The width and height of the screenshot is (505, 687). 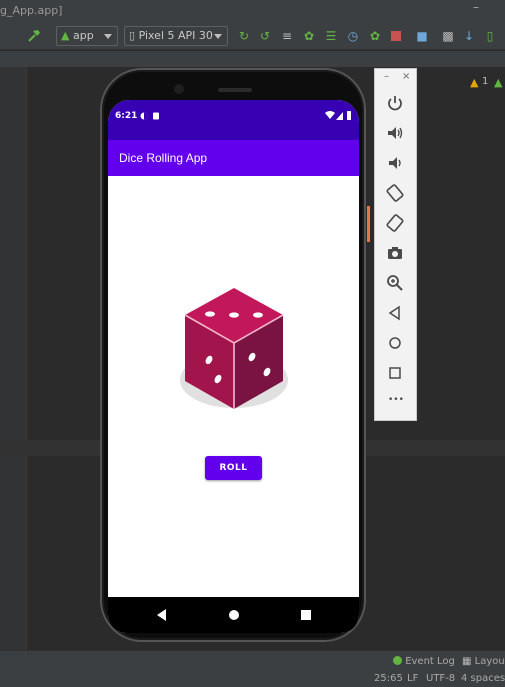 What do you see at coordinates (31, 10) in the screenshot?
I see `window-title: g_App.app]` at bounding box center [31, 10].